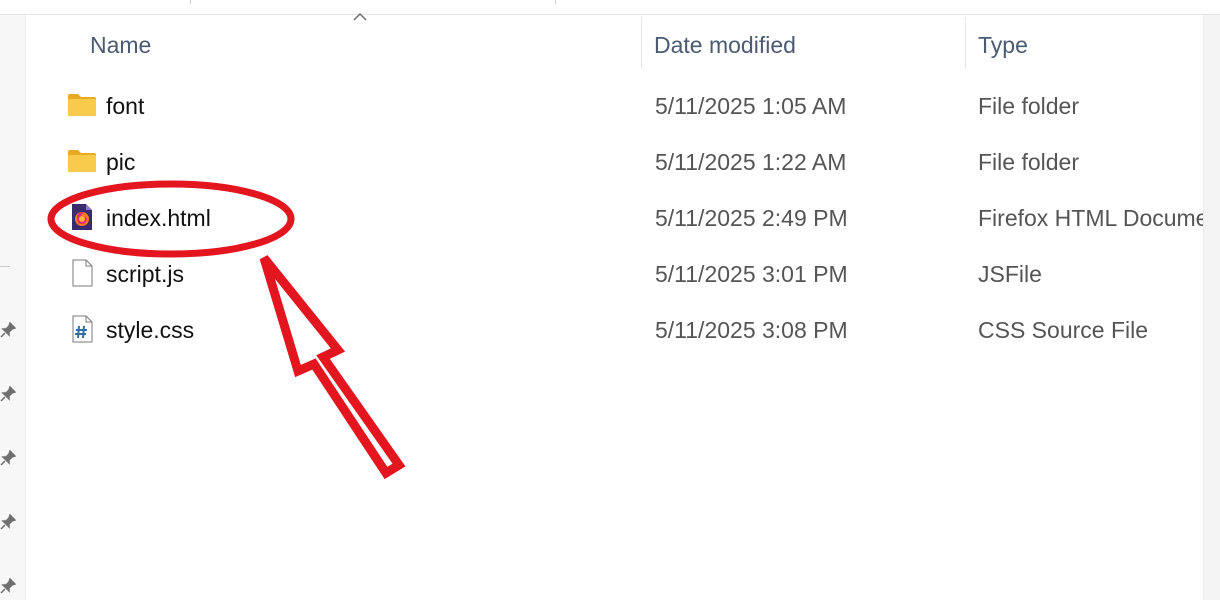  I want to click on file-date-modified: 5/11/2025 1:22 AM, so click(751, 162).